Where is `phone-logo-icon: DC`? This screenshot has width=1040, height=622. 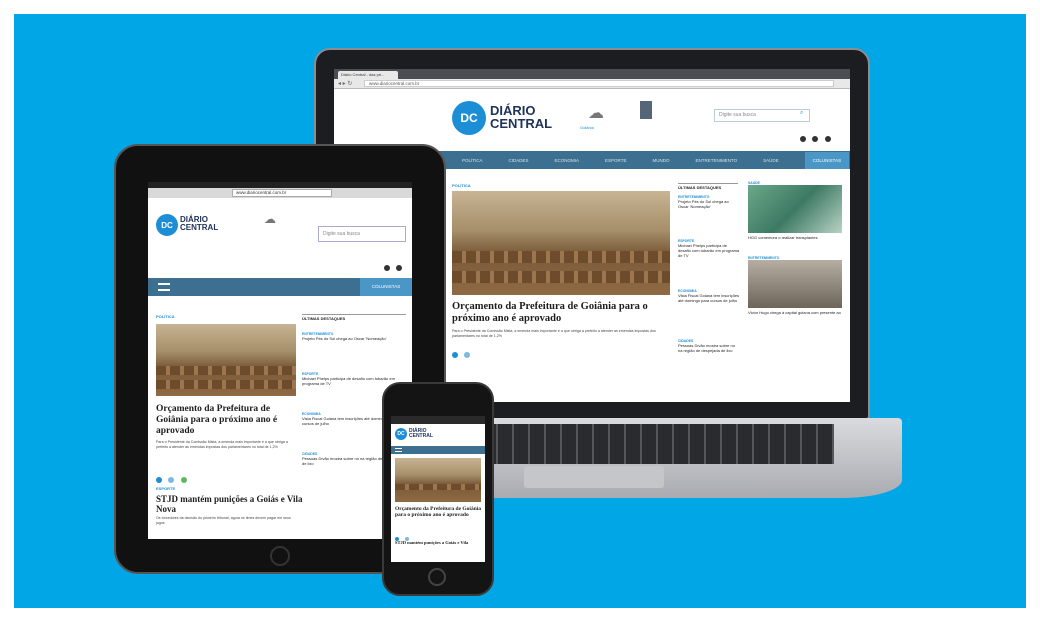
phone-logo-icon: DC is located at coordinates (401, 434).